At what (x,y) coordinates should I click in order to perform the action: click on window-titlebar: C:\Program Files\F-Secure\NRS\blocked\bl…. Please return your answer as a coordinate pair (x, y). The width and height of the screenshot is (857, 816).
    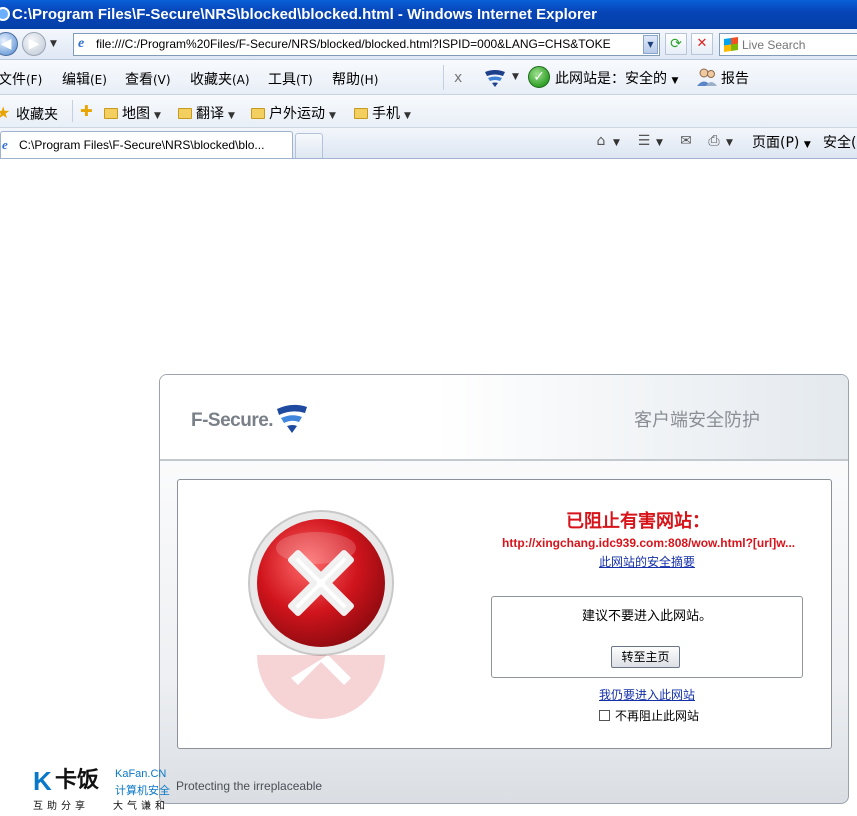
    Looking at the image, I should click on (428, 14).